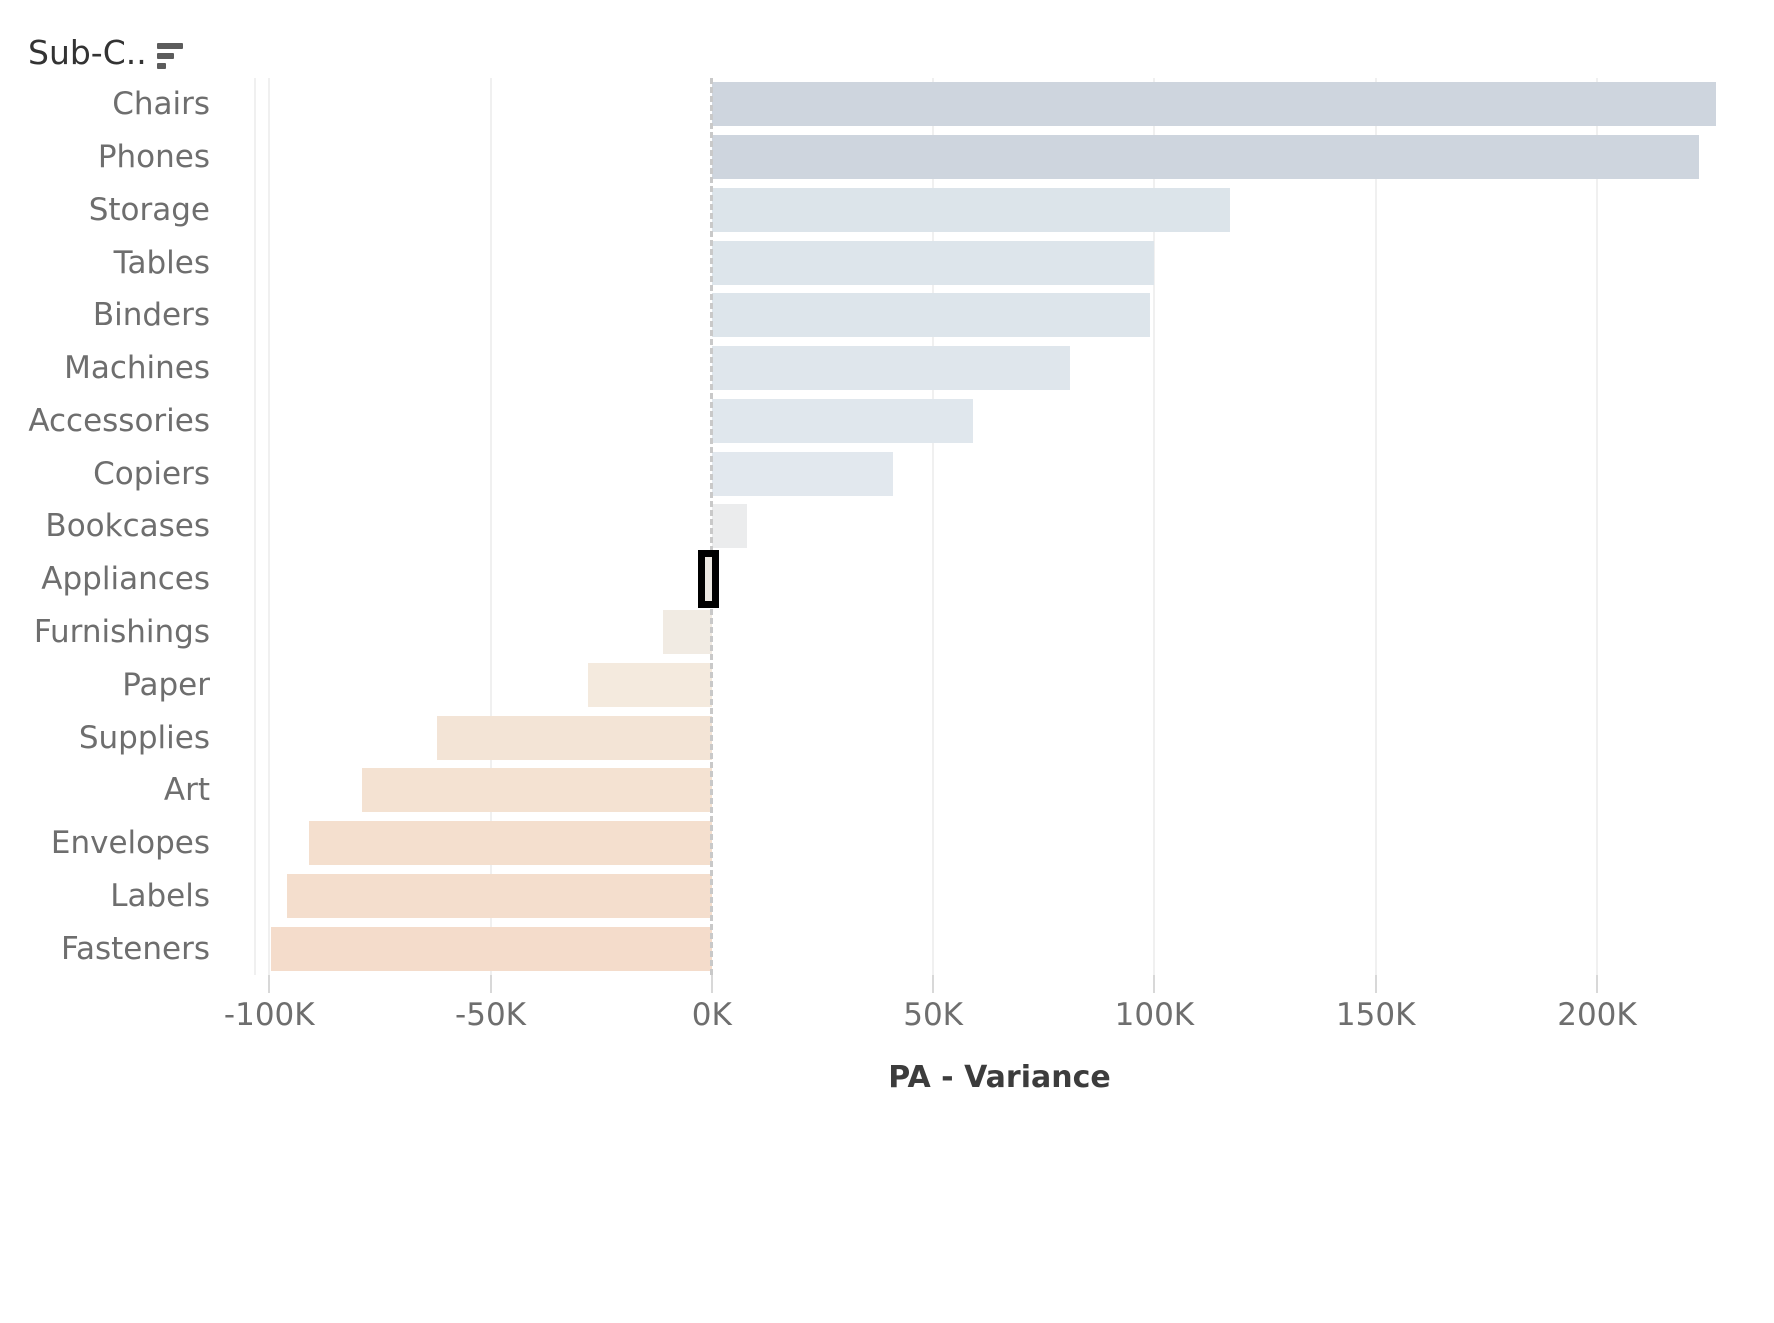 This screenshot has height=1323, width=1774. Describe the element at coordinates (711, 1015) in the screenshot. I see `x-axis-tick-label: 0K` at that location.